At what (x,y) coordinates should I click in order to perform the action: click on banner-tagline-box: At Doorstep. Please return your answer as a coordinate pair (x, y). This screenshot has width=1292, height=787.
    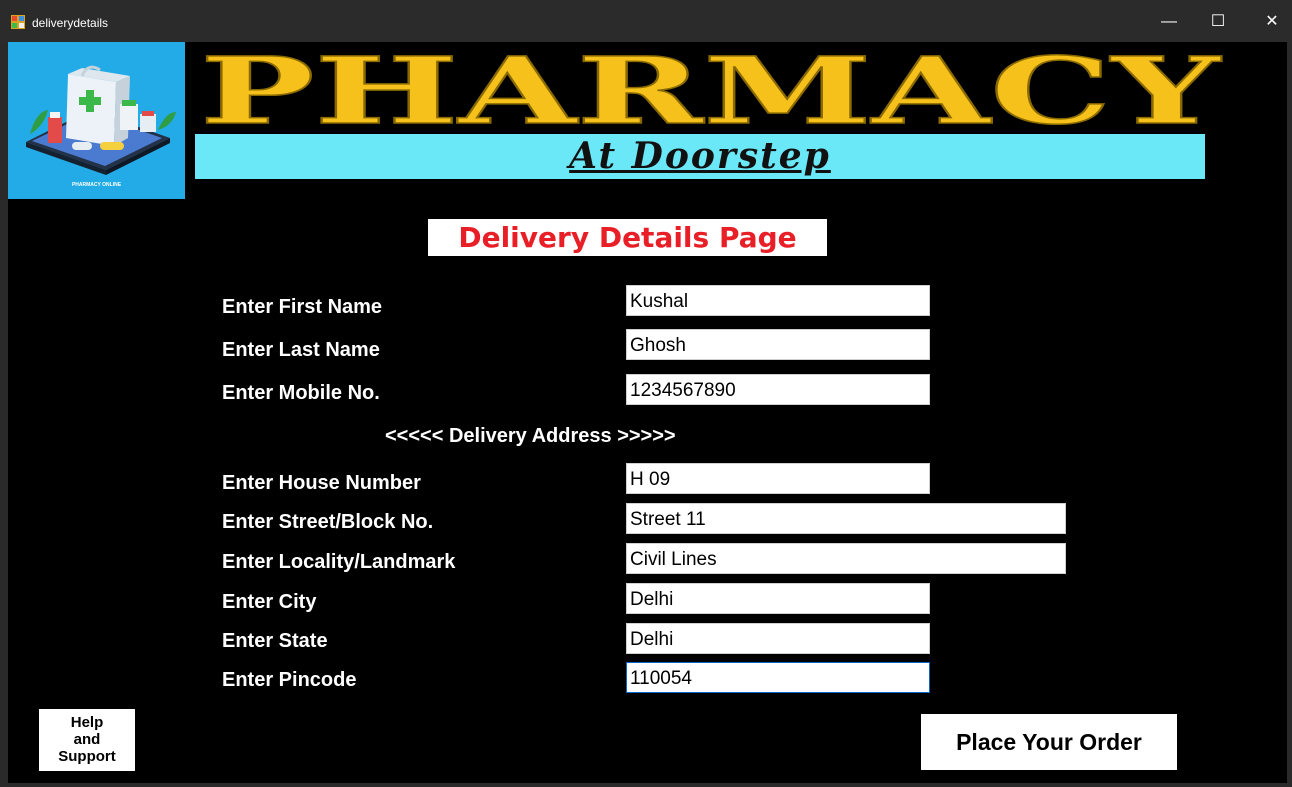
    Looking at the image, I should click on (700, 156).